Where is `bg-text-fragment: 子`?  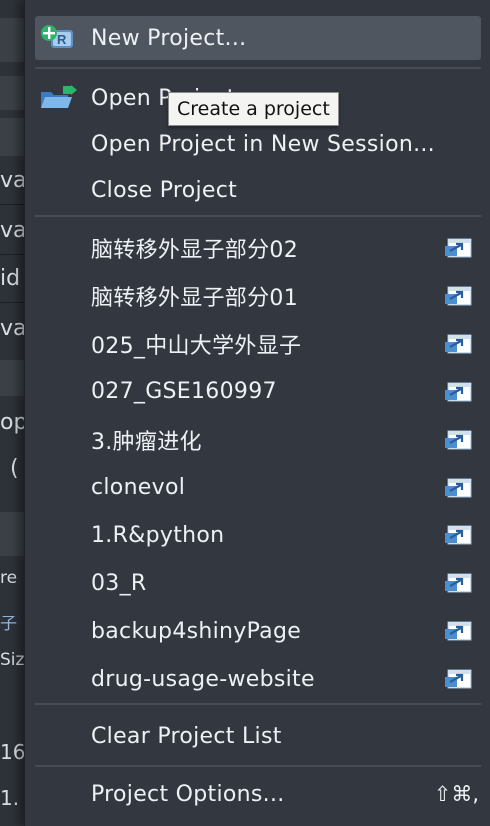 bg-text-fragment: 子 is located at coordinates (8, 624).